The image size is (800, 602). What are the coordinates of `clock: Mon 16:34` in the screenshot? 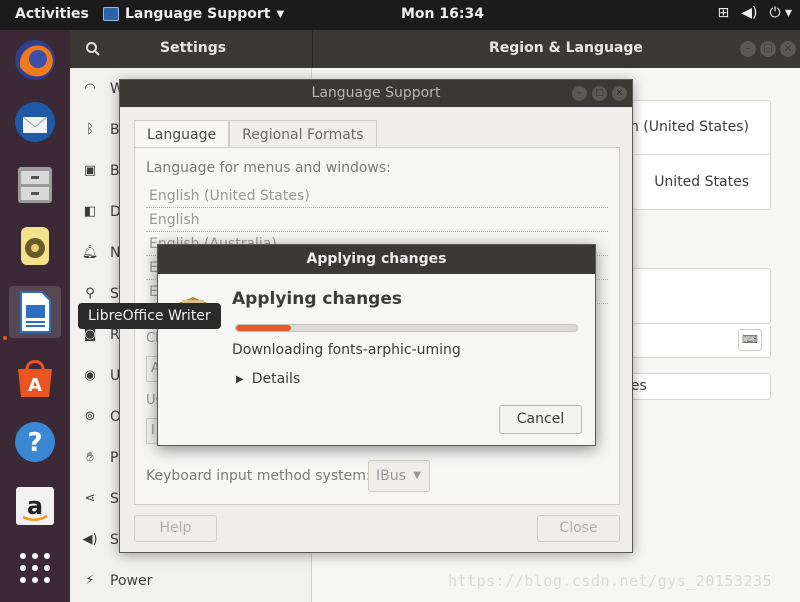 It's located at (442, 14).